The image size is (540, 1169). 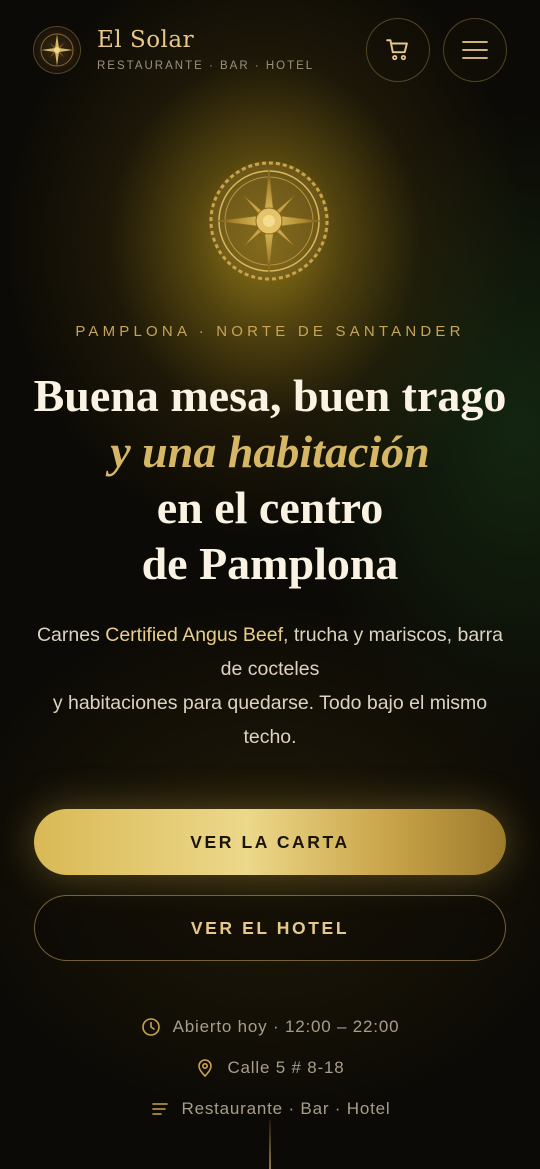 I want to click on services-text: Restaurante · Bar · Hotel, so click(x=286, y=1108).